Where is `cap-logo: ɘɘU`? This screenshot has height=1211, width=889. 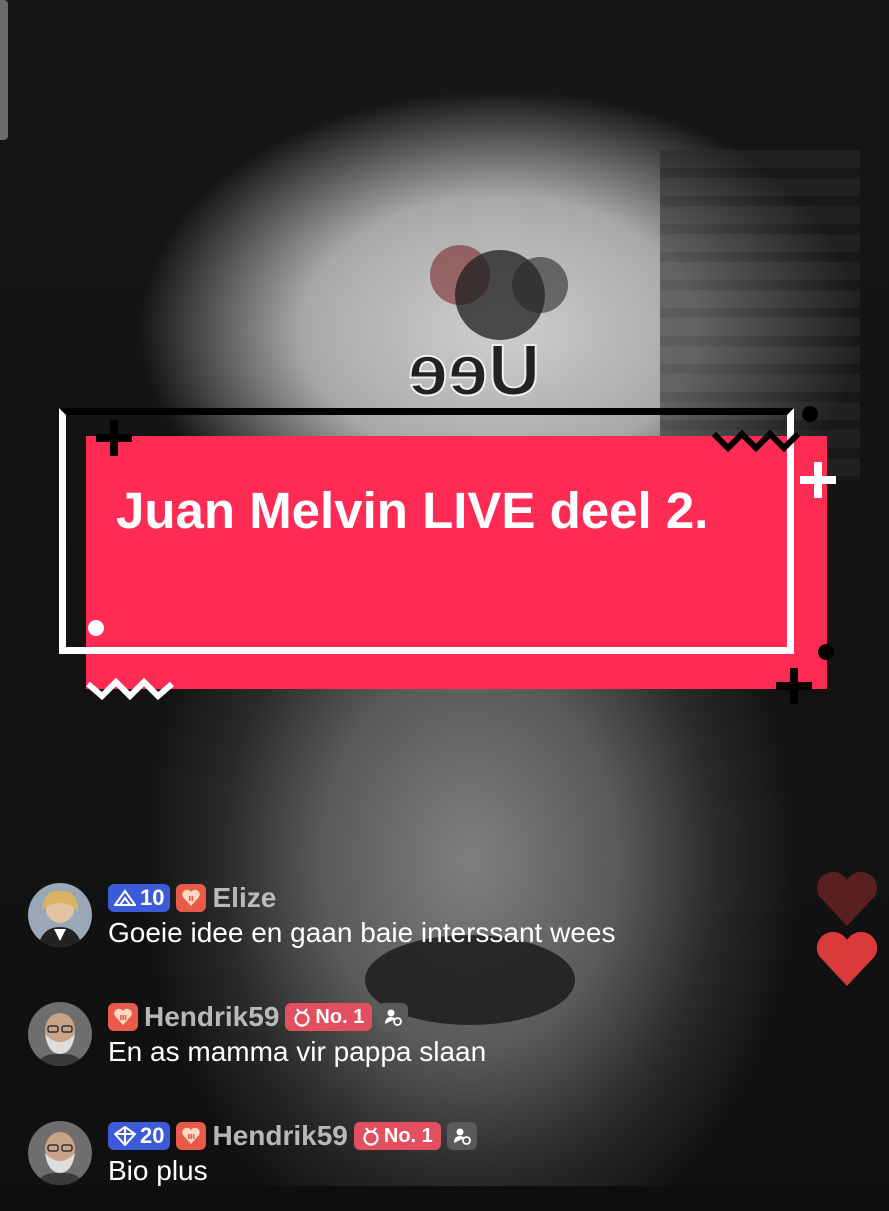
cap-logo: ɘɘU is located at coordinates (487, 328).